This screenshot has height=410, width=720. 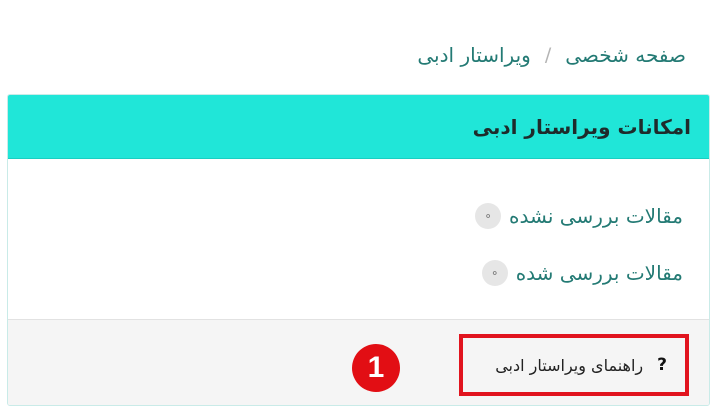 I want to click on literary-editor-guide-link: ? راهنمای ویراستار ادبی, so click(x=574, y=365).